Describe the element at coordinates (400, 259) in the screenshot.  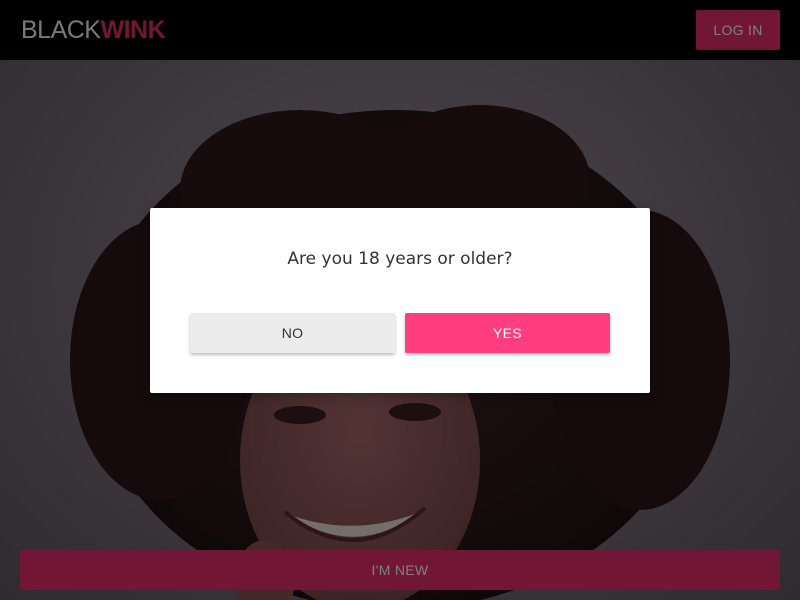
I see `age-question-text: Are you 18 years or older?` at that location.